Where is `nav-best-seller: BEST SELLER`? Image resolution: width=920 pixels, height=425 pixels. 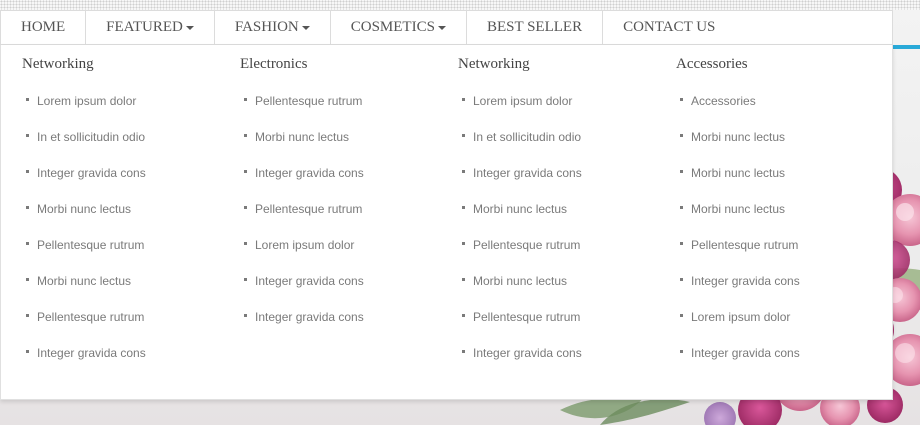
nav-best-seller: BEST SELLER is located at coordinates (535, 27).